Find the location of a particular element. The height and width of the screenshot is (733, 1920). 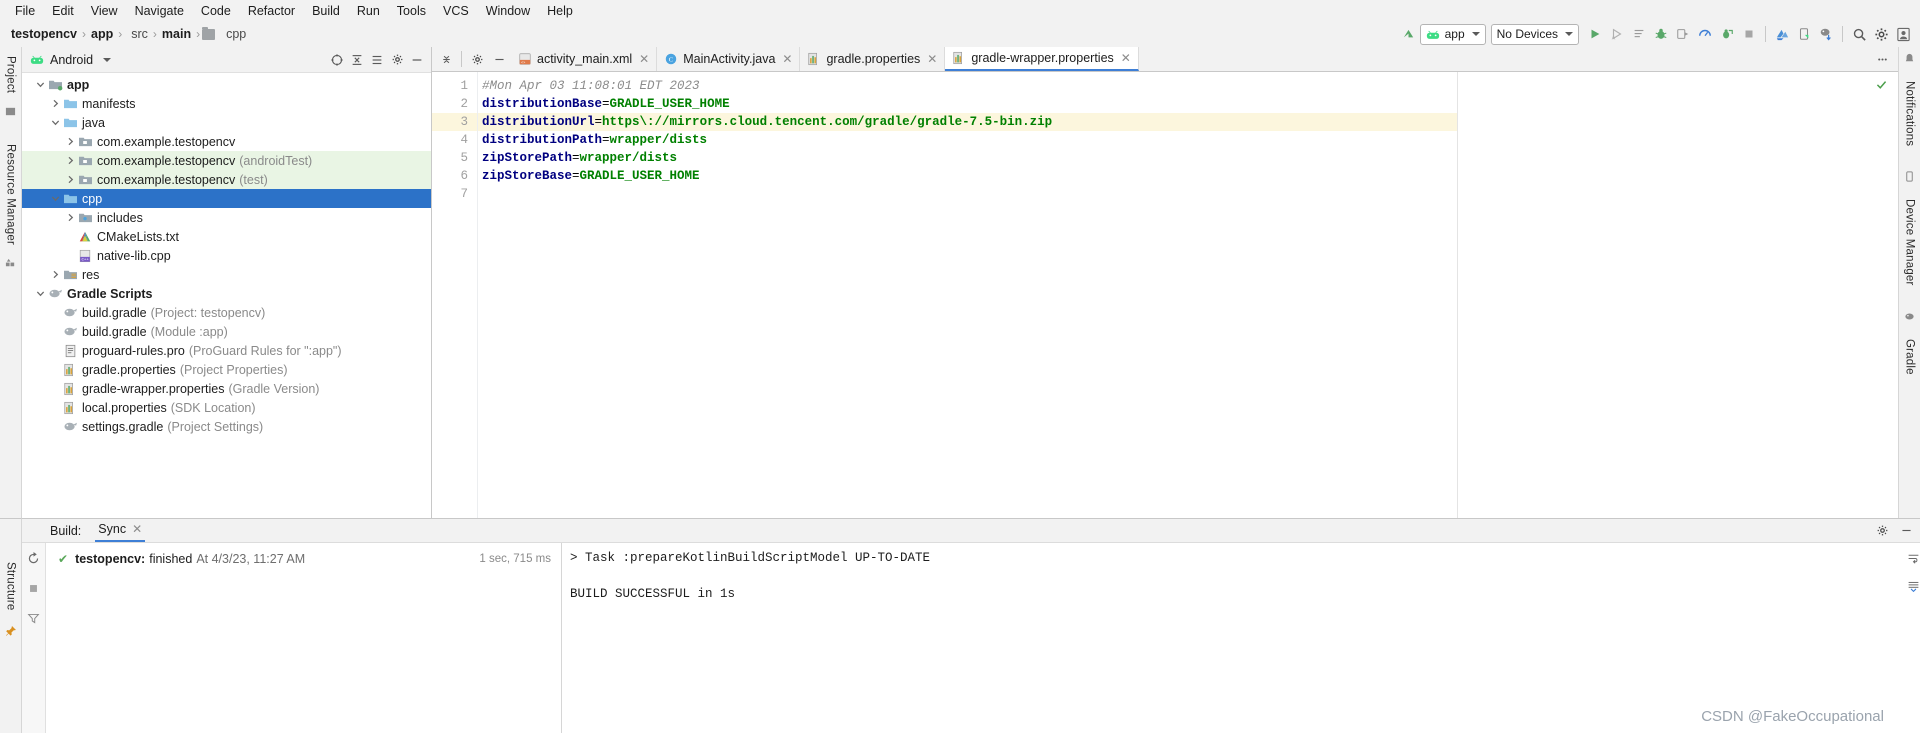

sidebar-item-gradle: Gradle is located at coordinates (1910, 357).